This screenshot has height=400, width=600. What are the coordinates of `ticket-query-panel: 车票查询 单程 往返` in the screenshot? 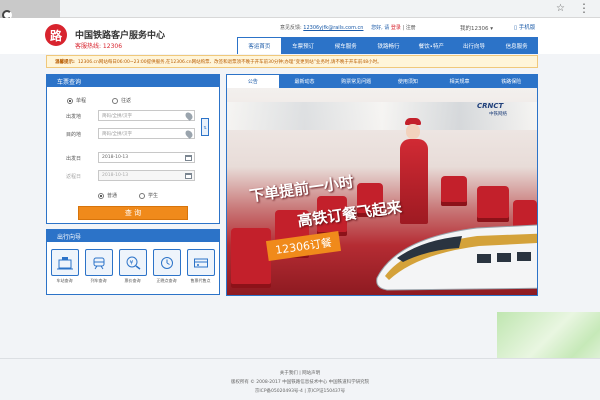 It's located at (133, 149).